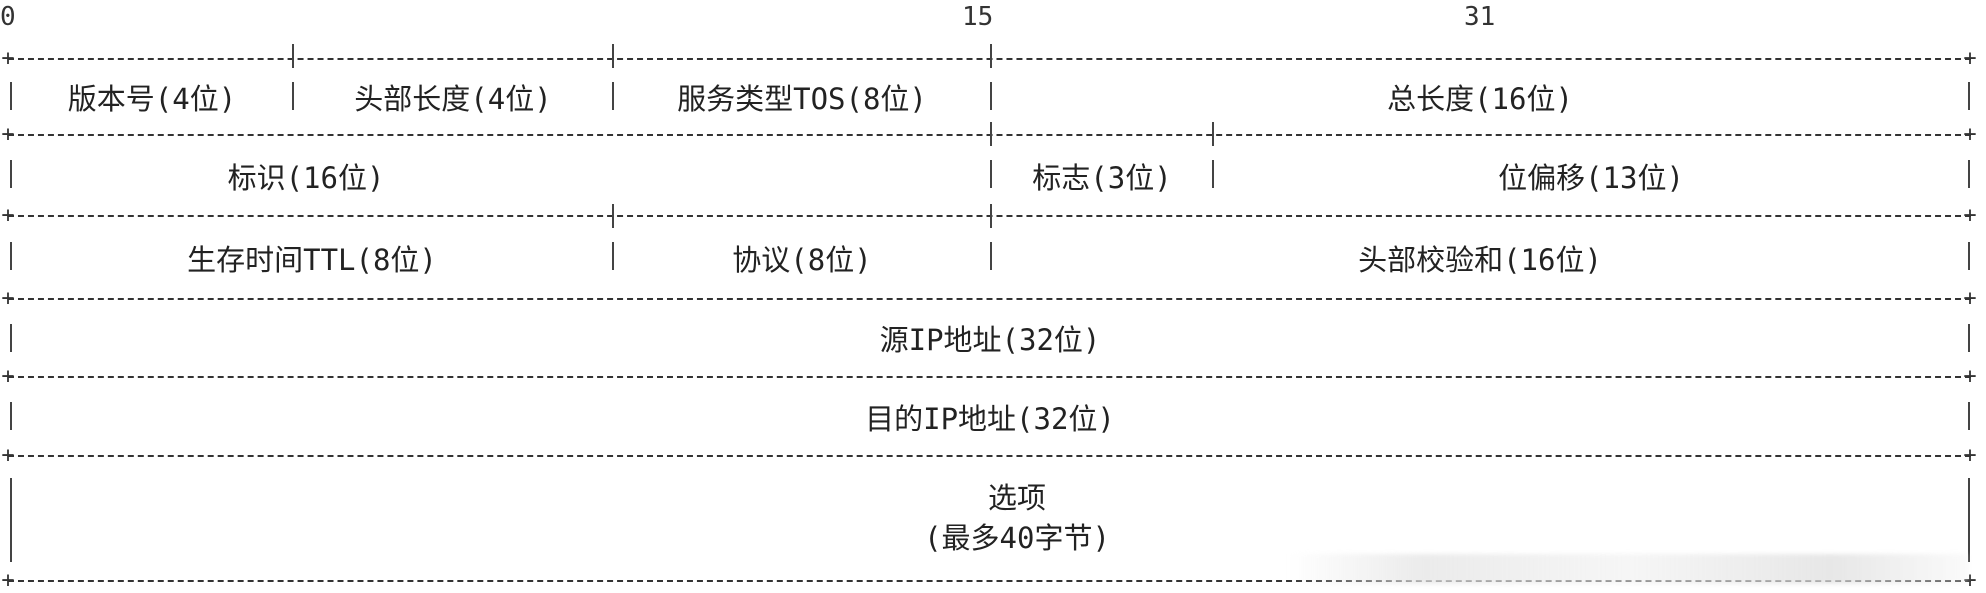 The height and width of the screenshot is (593, 1986). Describe the element at coordinates (1480, 17) in the screenshot. I see `bit-label-31: 31` at that location.